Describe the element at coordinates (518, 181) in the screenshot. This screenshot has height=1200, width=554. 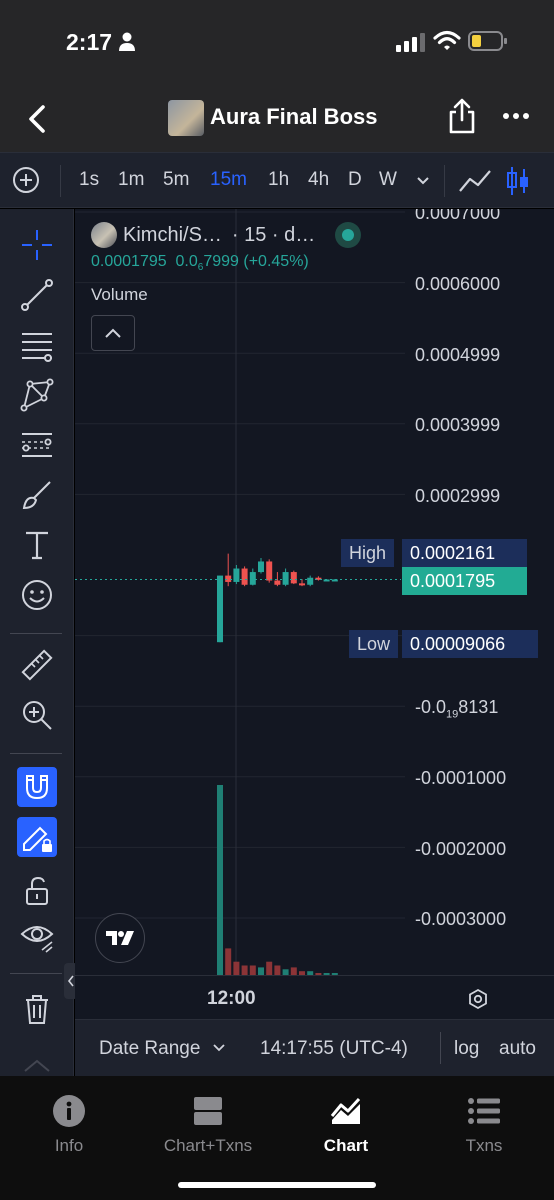
I see `candlestick-icon` at that location.